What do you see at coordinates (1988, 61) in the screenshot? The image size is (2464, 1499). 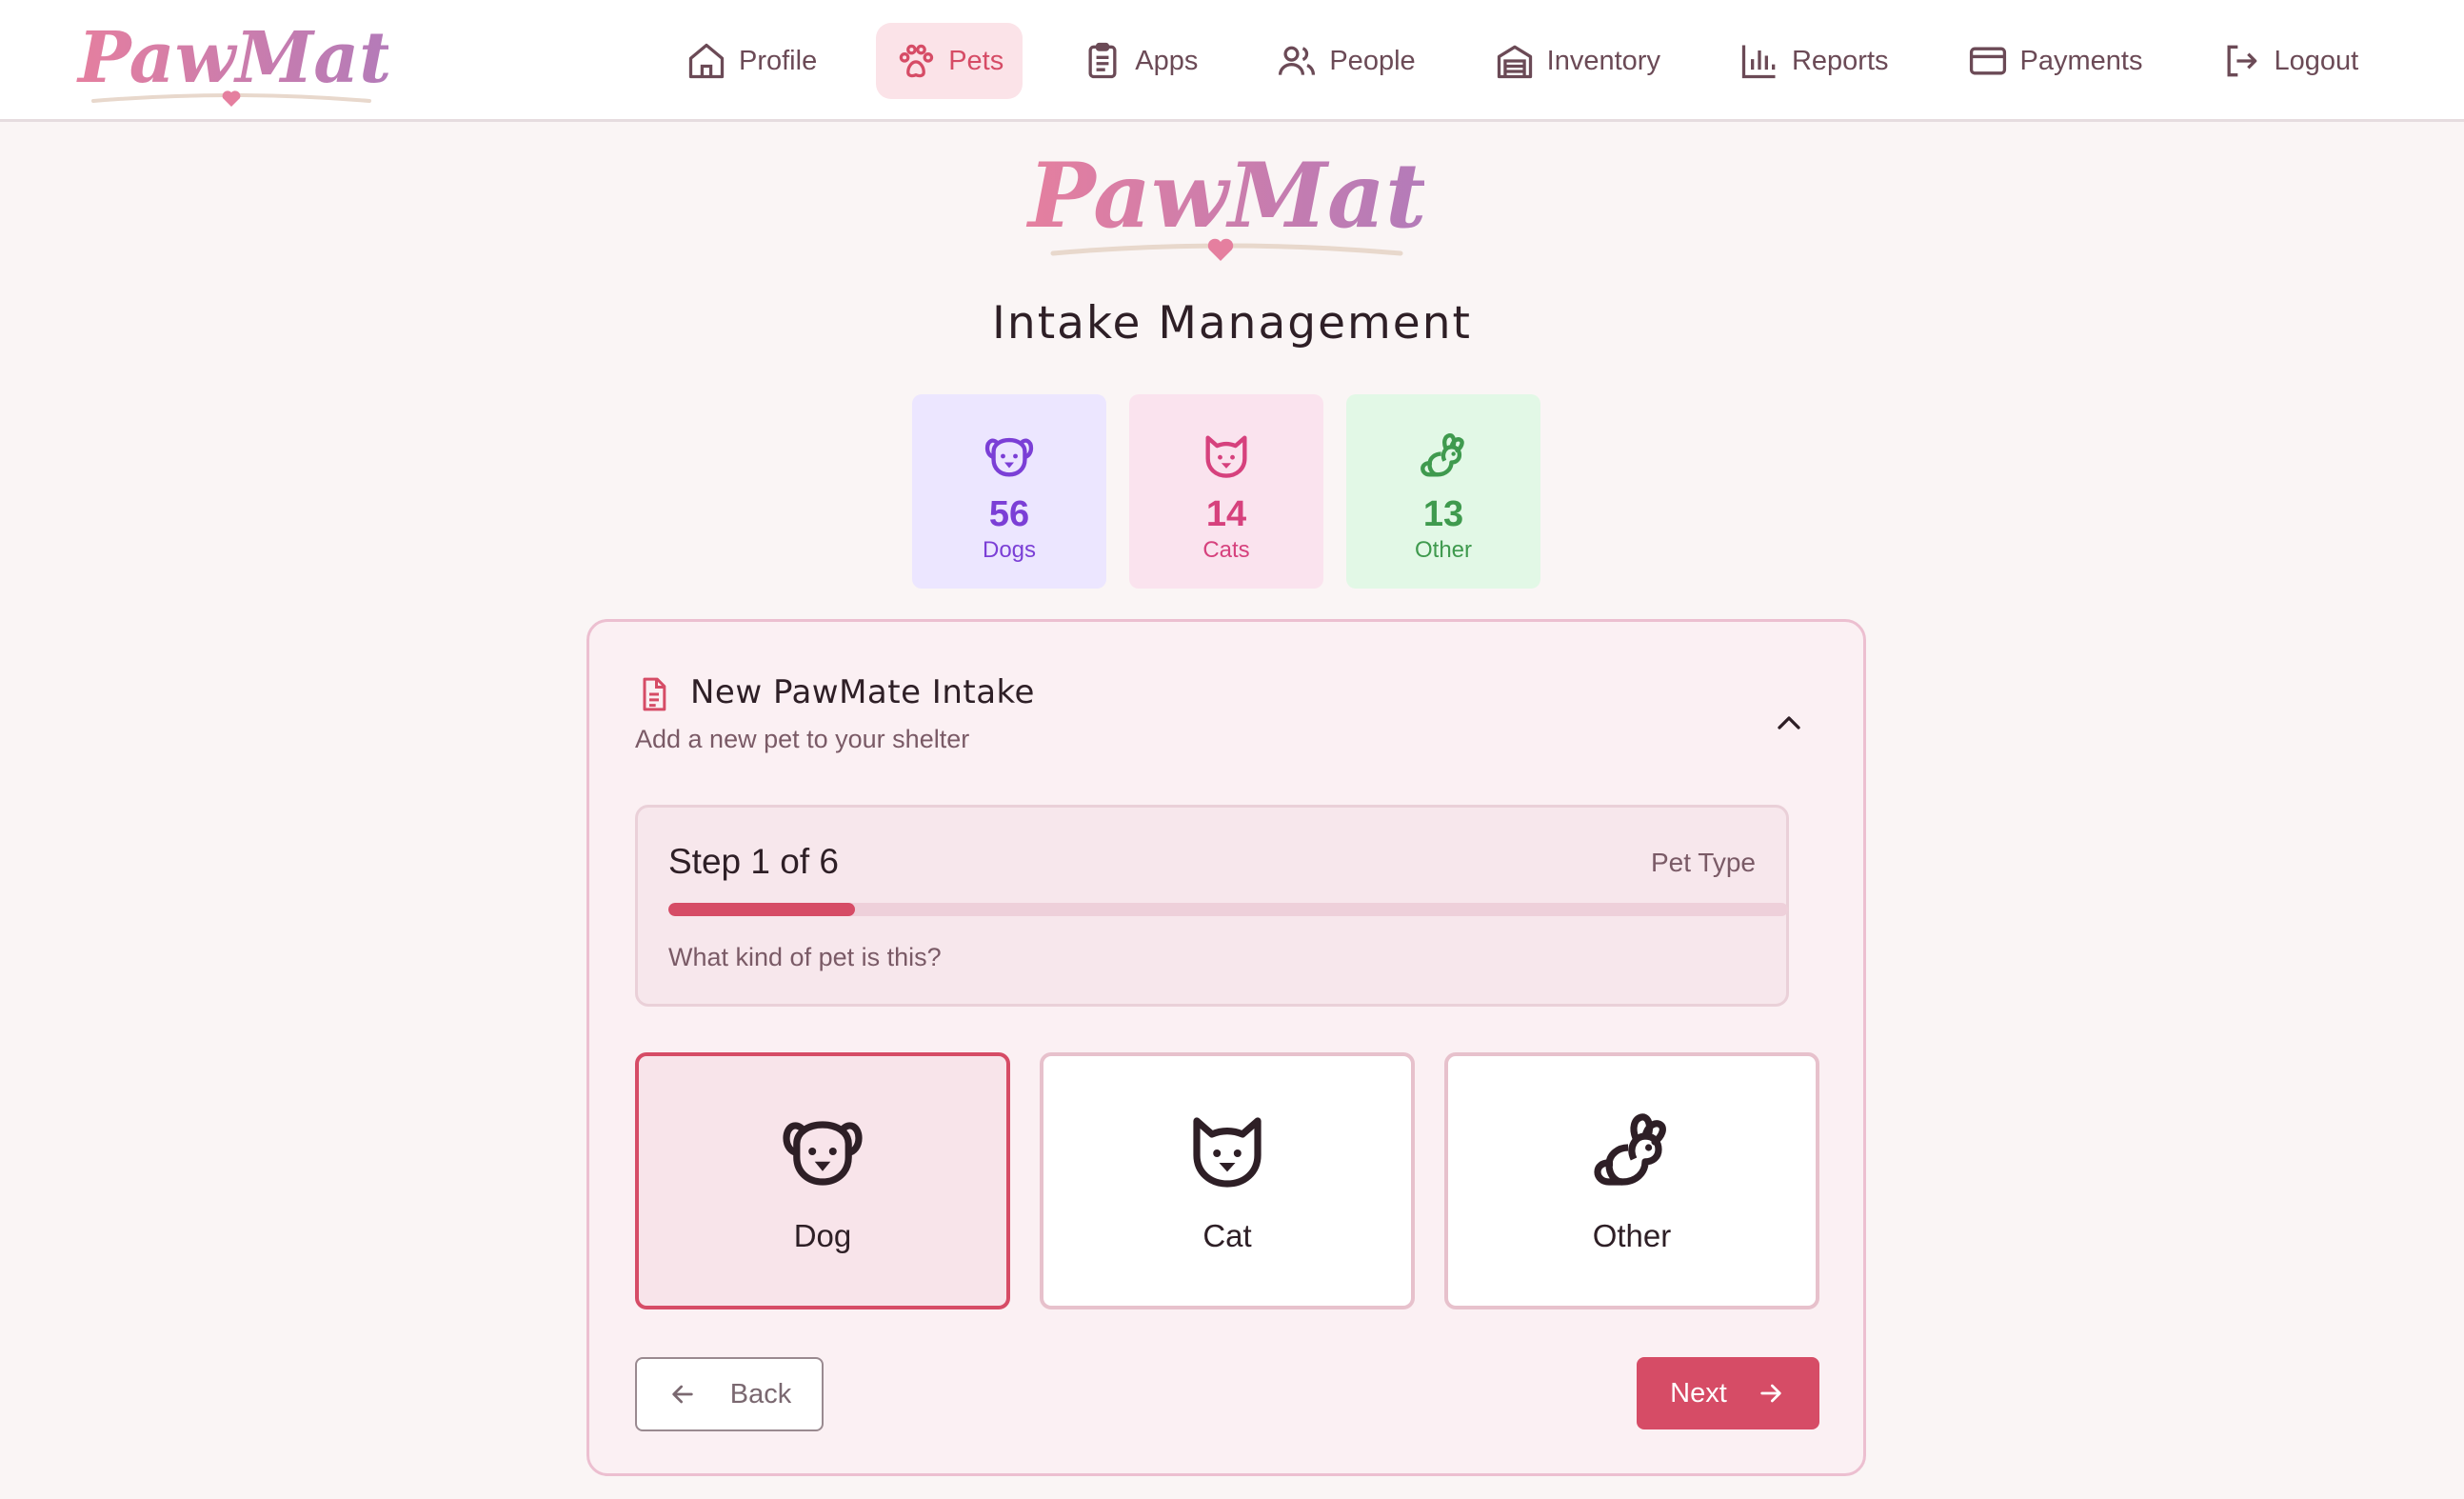 I see `credit-card-icon` at bounding box center [1988, 61].